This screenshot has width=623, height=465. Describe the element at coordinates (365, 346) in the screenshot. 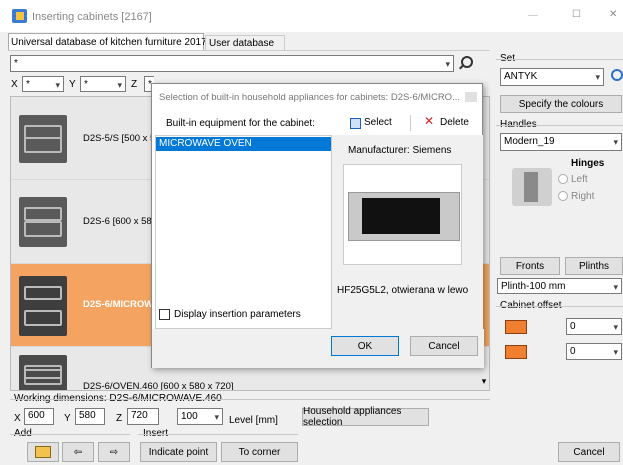

I see `ok-button: OK` at that location.